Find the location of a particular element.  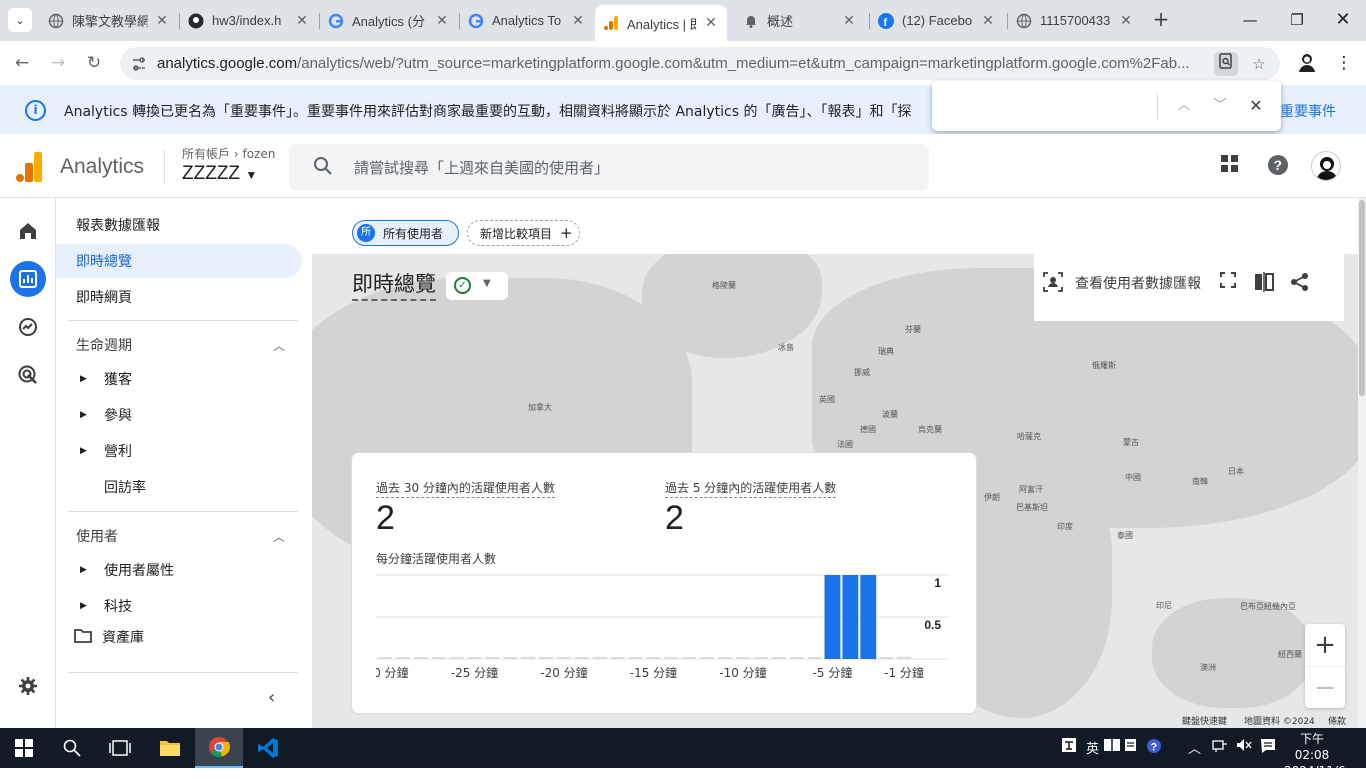

home-icon is located at coordinates (28, 231).